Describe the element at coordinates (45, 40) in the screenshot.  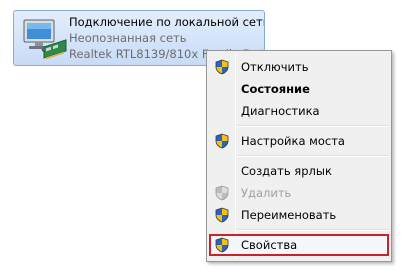
I see `network-adapter-icon` at that location.